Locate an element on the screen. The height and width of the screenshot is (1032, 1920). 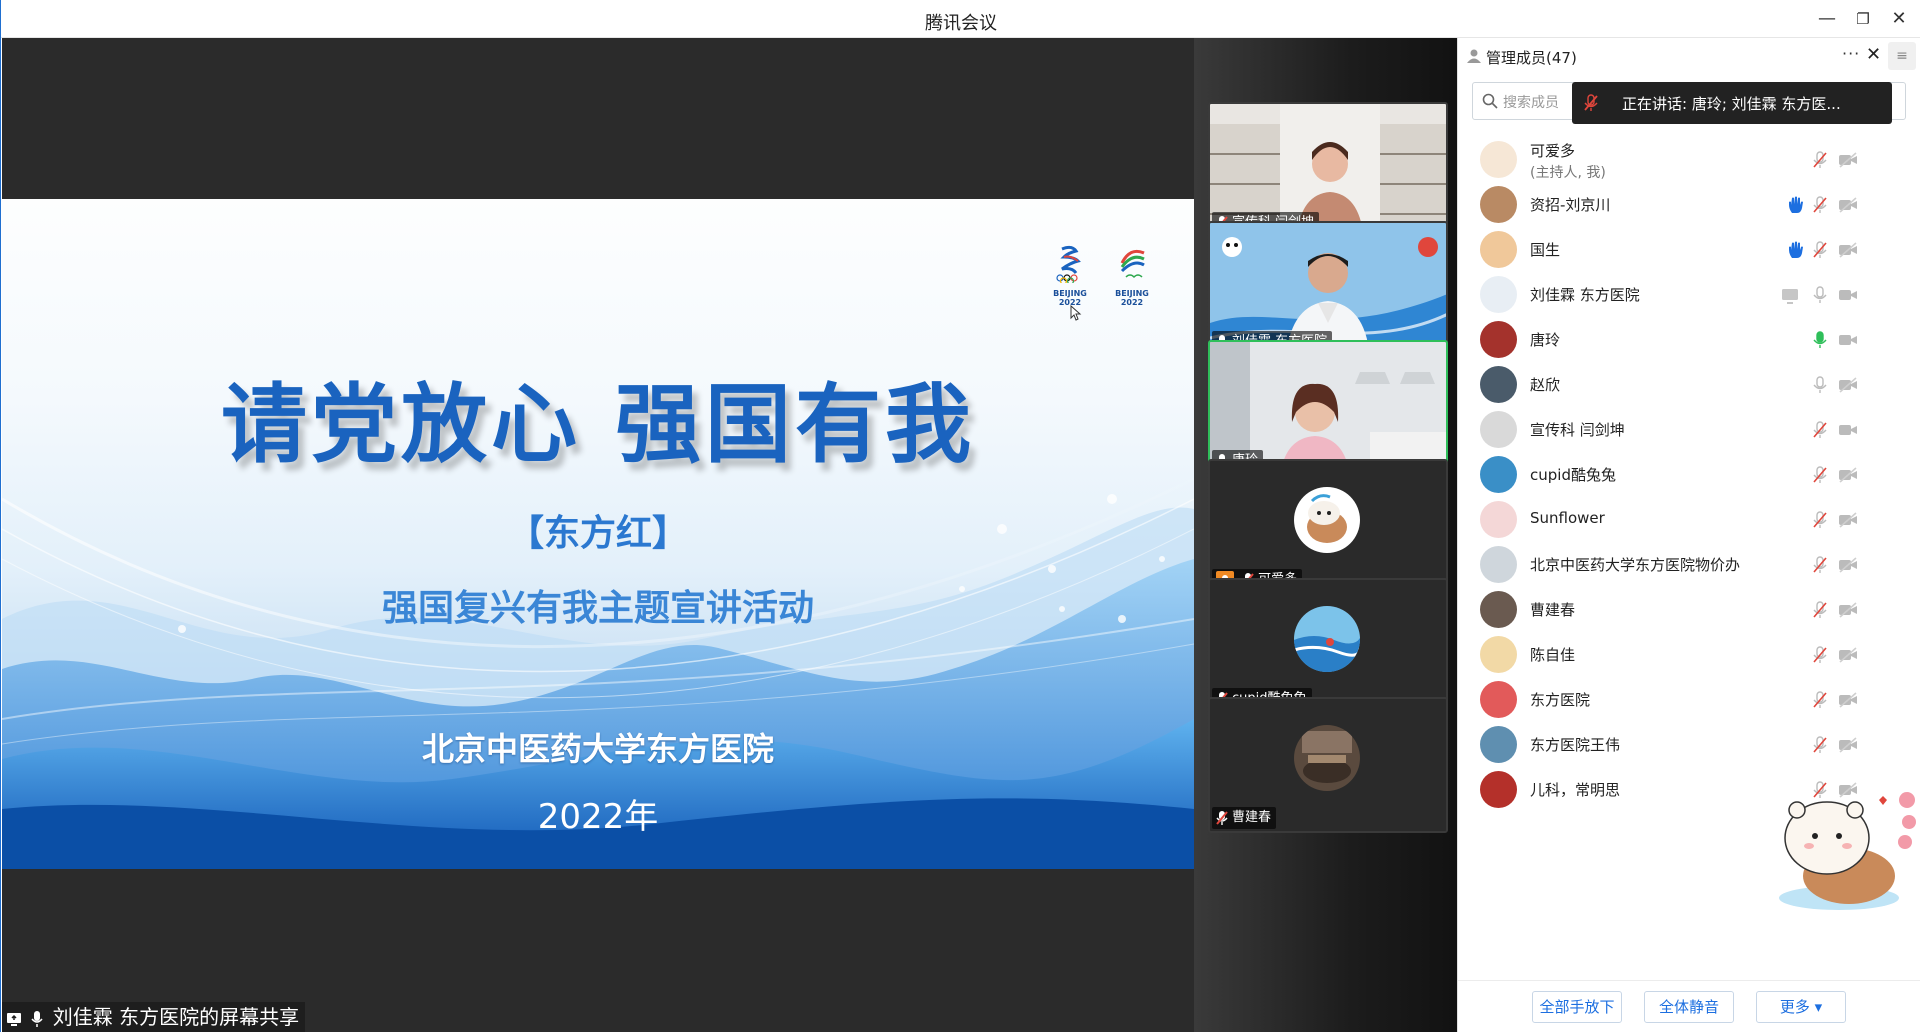
more-button: 更多 ▾ is located at coordinates (1801, 1007).